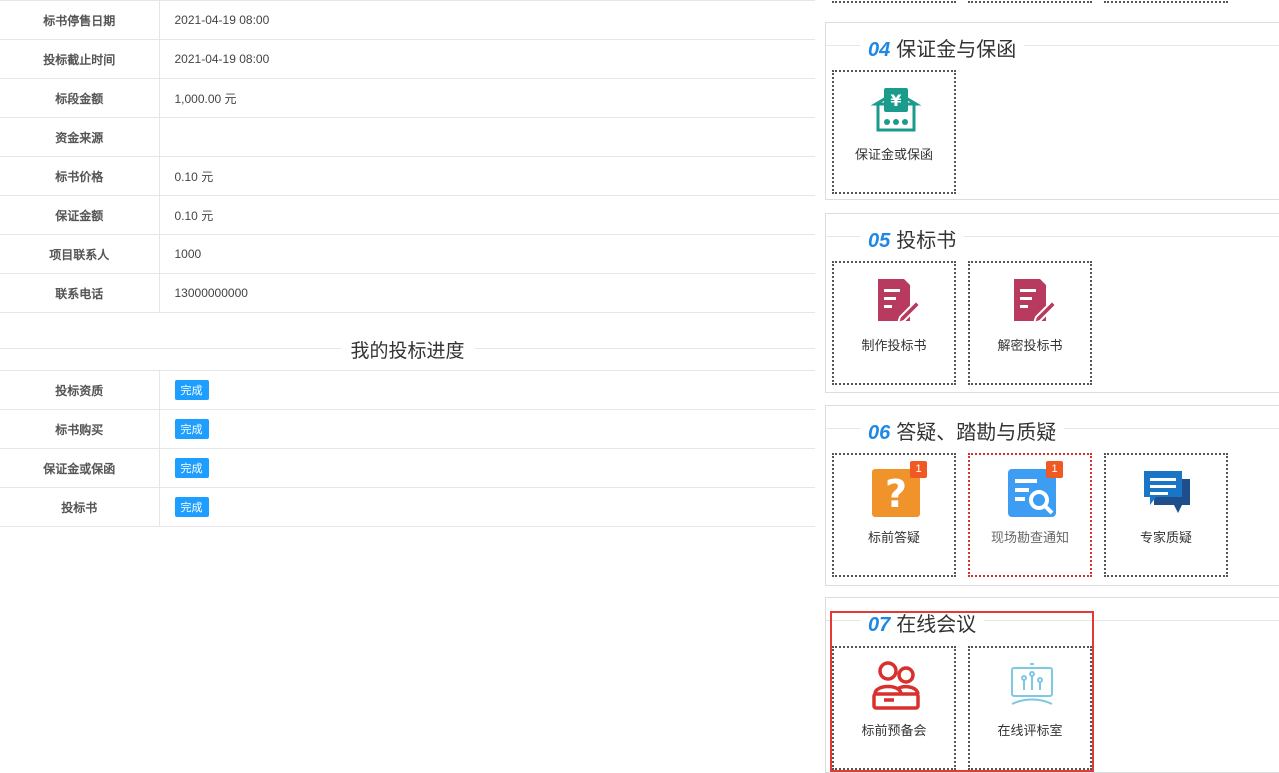  I want to click on section-number: 07, so click(879, 625).